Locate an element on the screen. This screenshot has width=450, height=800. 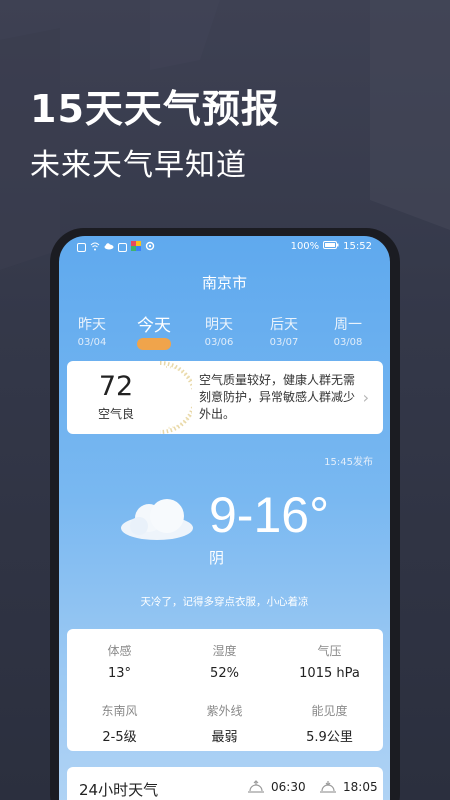
day-date: 03/08 is located at coordinates (348, 342).